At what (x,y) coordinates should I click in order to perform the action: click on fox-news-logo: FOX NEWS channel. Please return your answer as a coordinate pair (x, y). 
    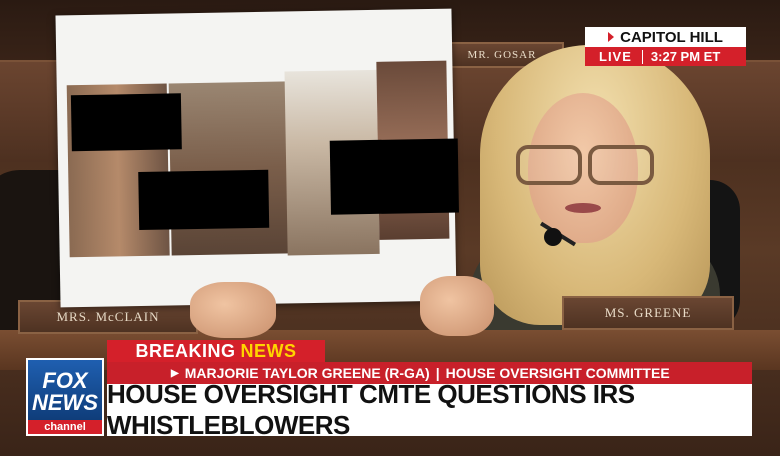
    Looking at the image, I should click on (65, 397).